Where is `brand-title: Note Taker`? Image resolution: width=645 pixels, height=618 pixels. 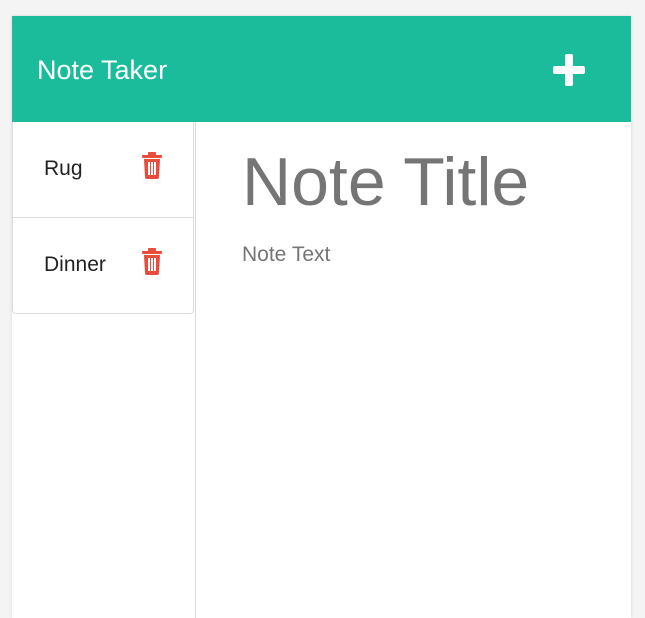 brand-title: Note Taker is located at coordinates (102, 70).